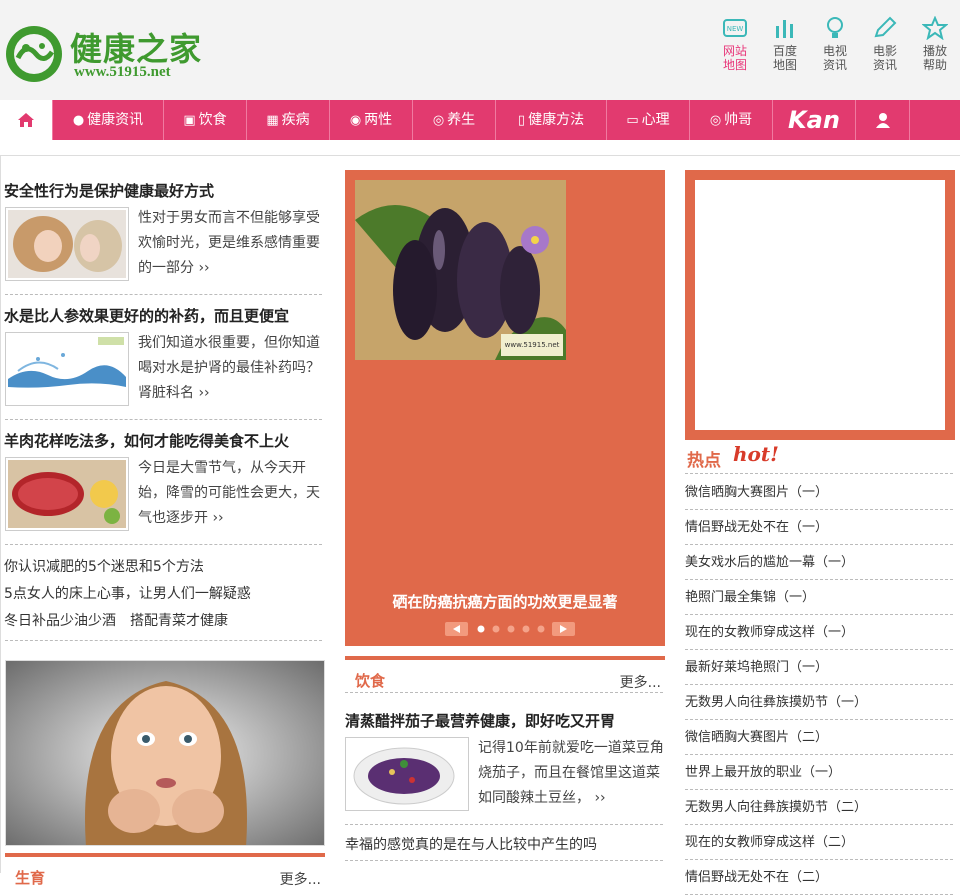 The width and height of the screenshot is (960, 895). What do you see at coordinates (127, 593) in the screenshot?
I see `article-link: 5点女人的床上心事，让男人们一解疑惑` at bounding box center [127, 593].